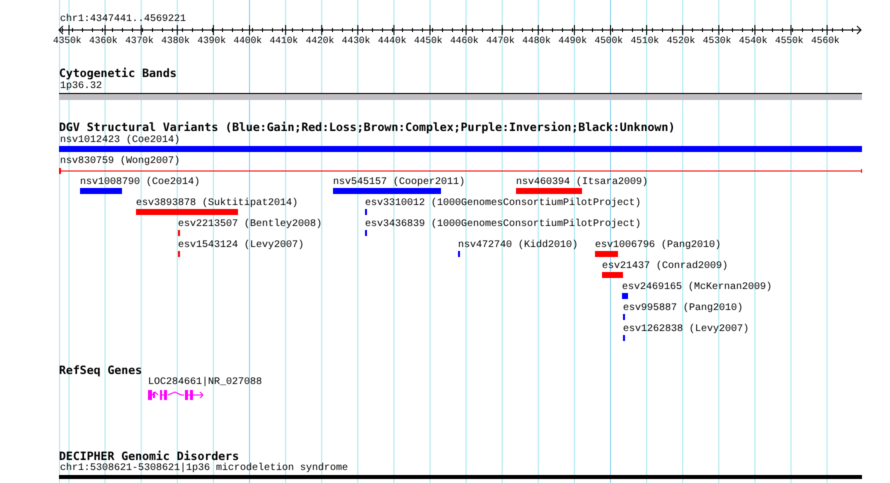 Image resolution: width=890 pixels, height=483 pixels. What do you see at coordinates (81, 86) in the screenshot?
I see `band-label: 1p36.32` at bounding box center [81, 86].